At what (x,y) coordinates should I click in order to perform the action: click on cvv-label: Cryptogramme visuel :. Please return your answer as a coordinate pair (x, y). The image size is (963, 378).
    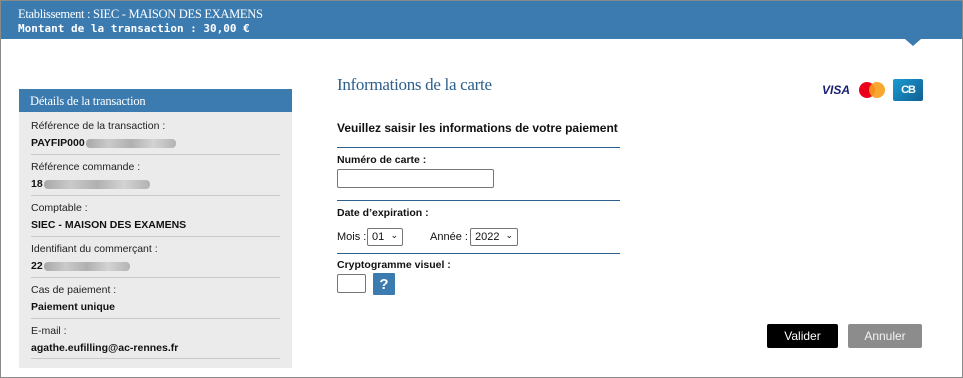
    Looking at the image, I should click on (394, 265).